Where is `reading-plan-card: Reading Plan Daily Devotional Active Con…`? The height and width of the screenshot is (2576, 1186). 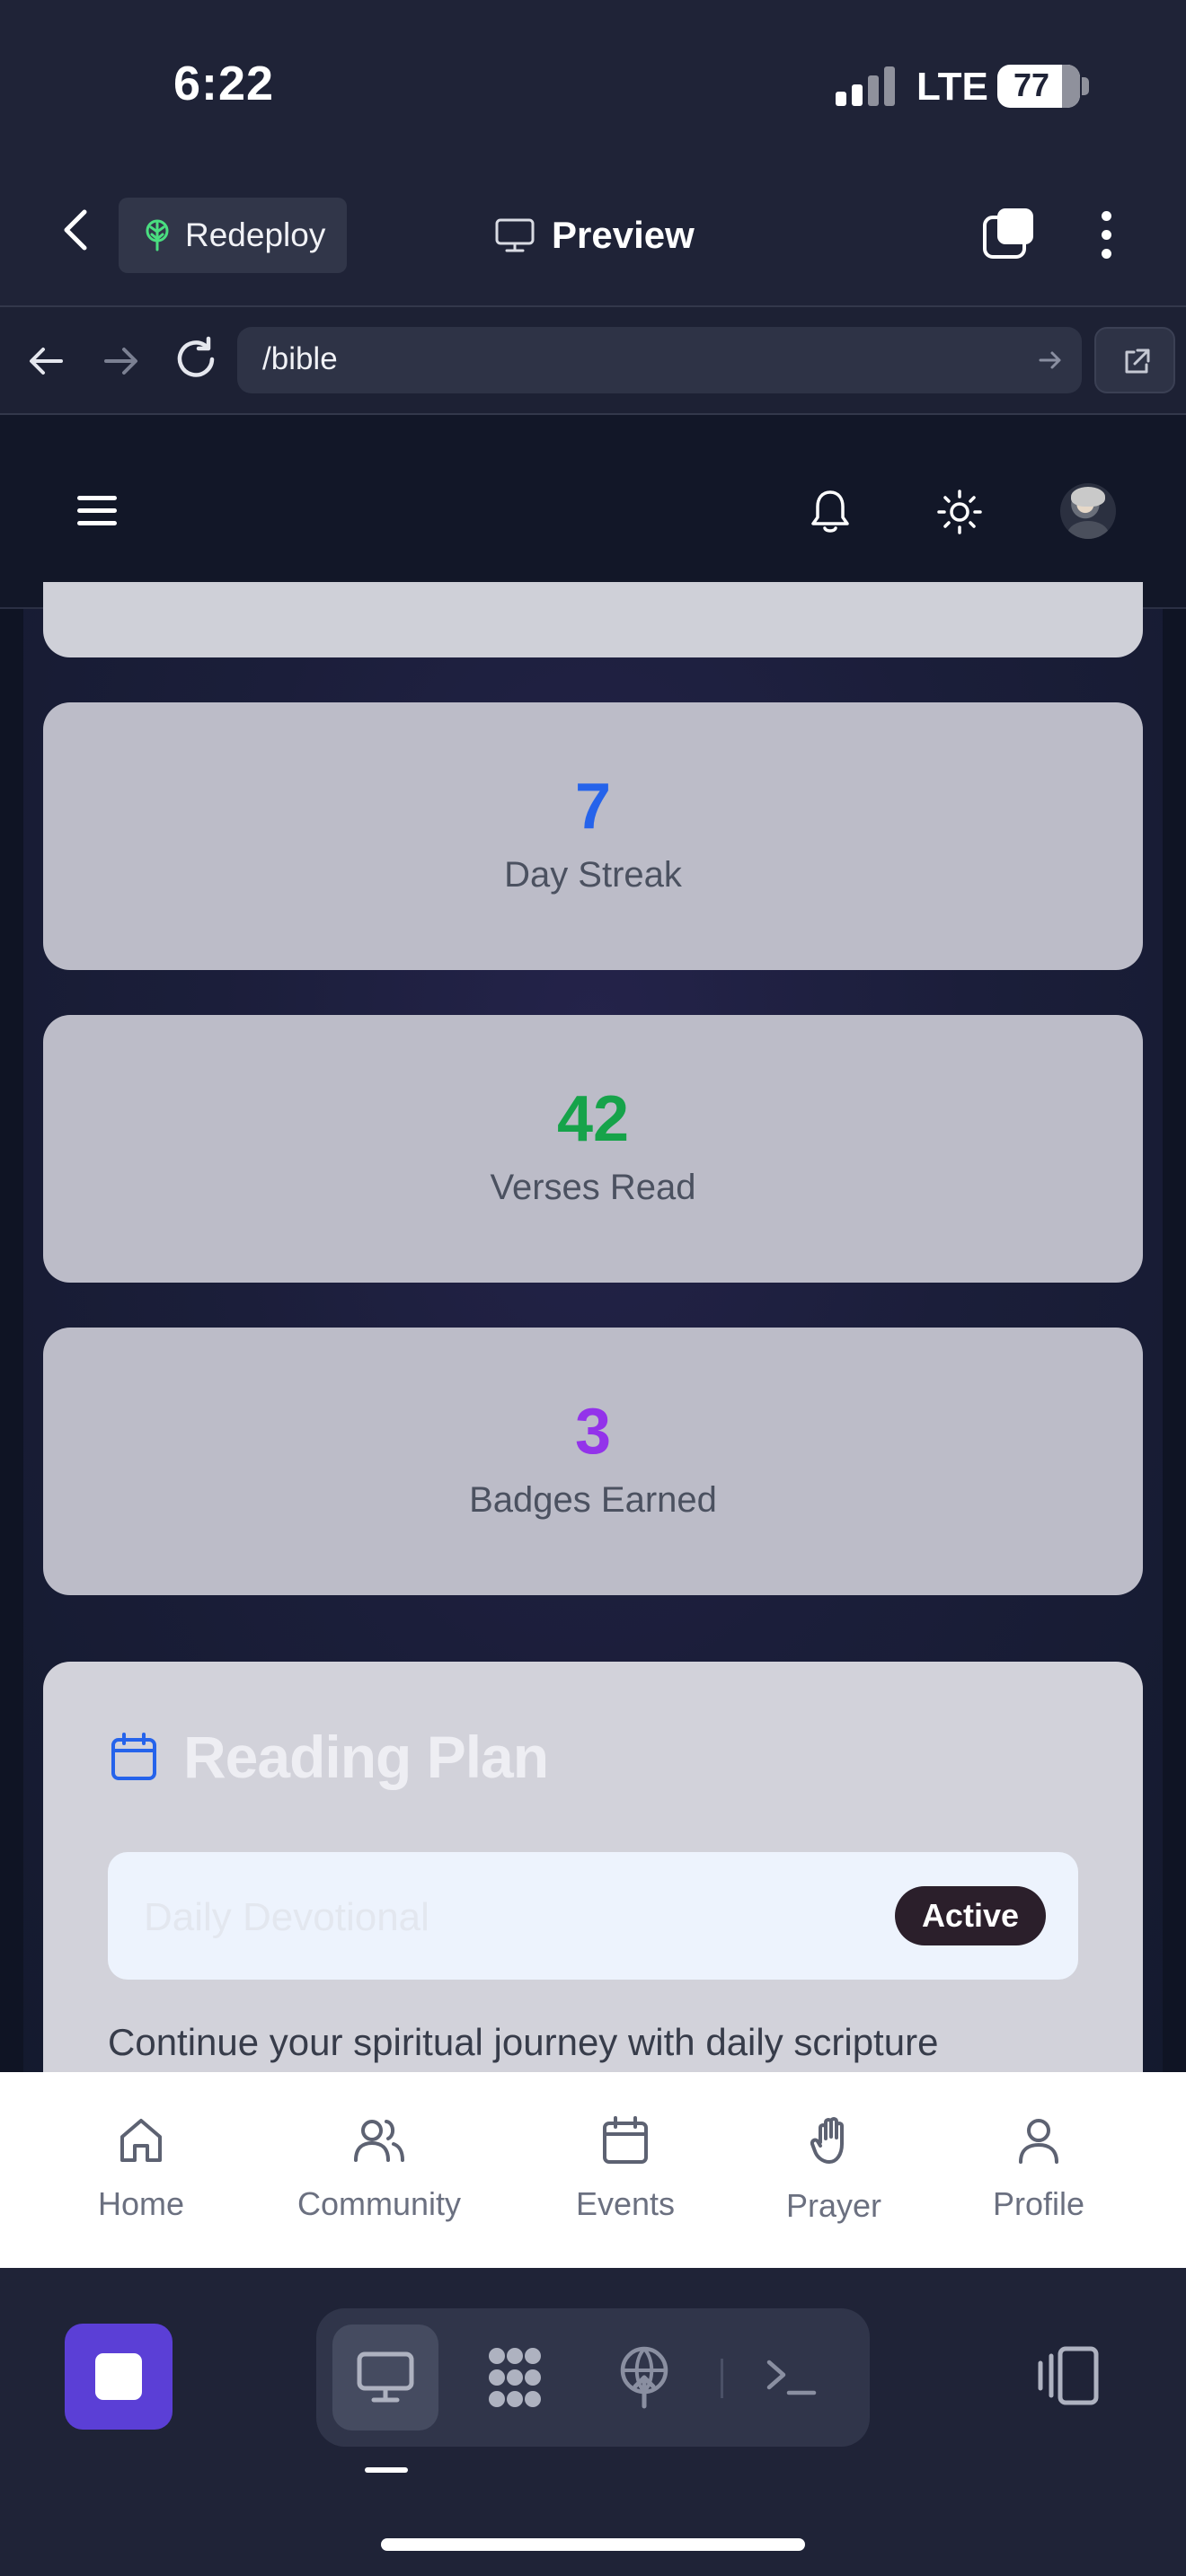
reading-plan-card: Reading Plan Daily Devotional Active Con… is located at coordinates (593, 1867).